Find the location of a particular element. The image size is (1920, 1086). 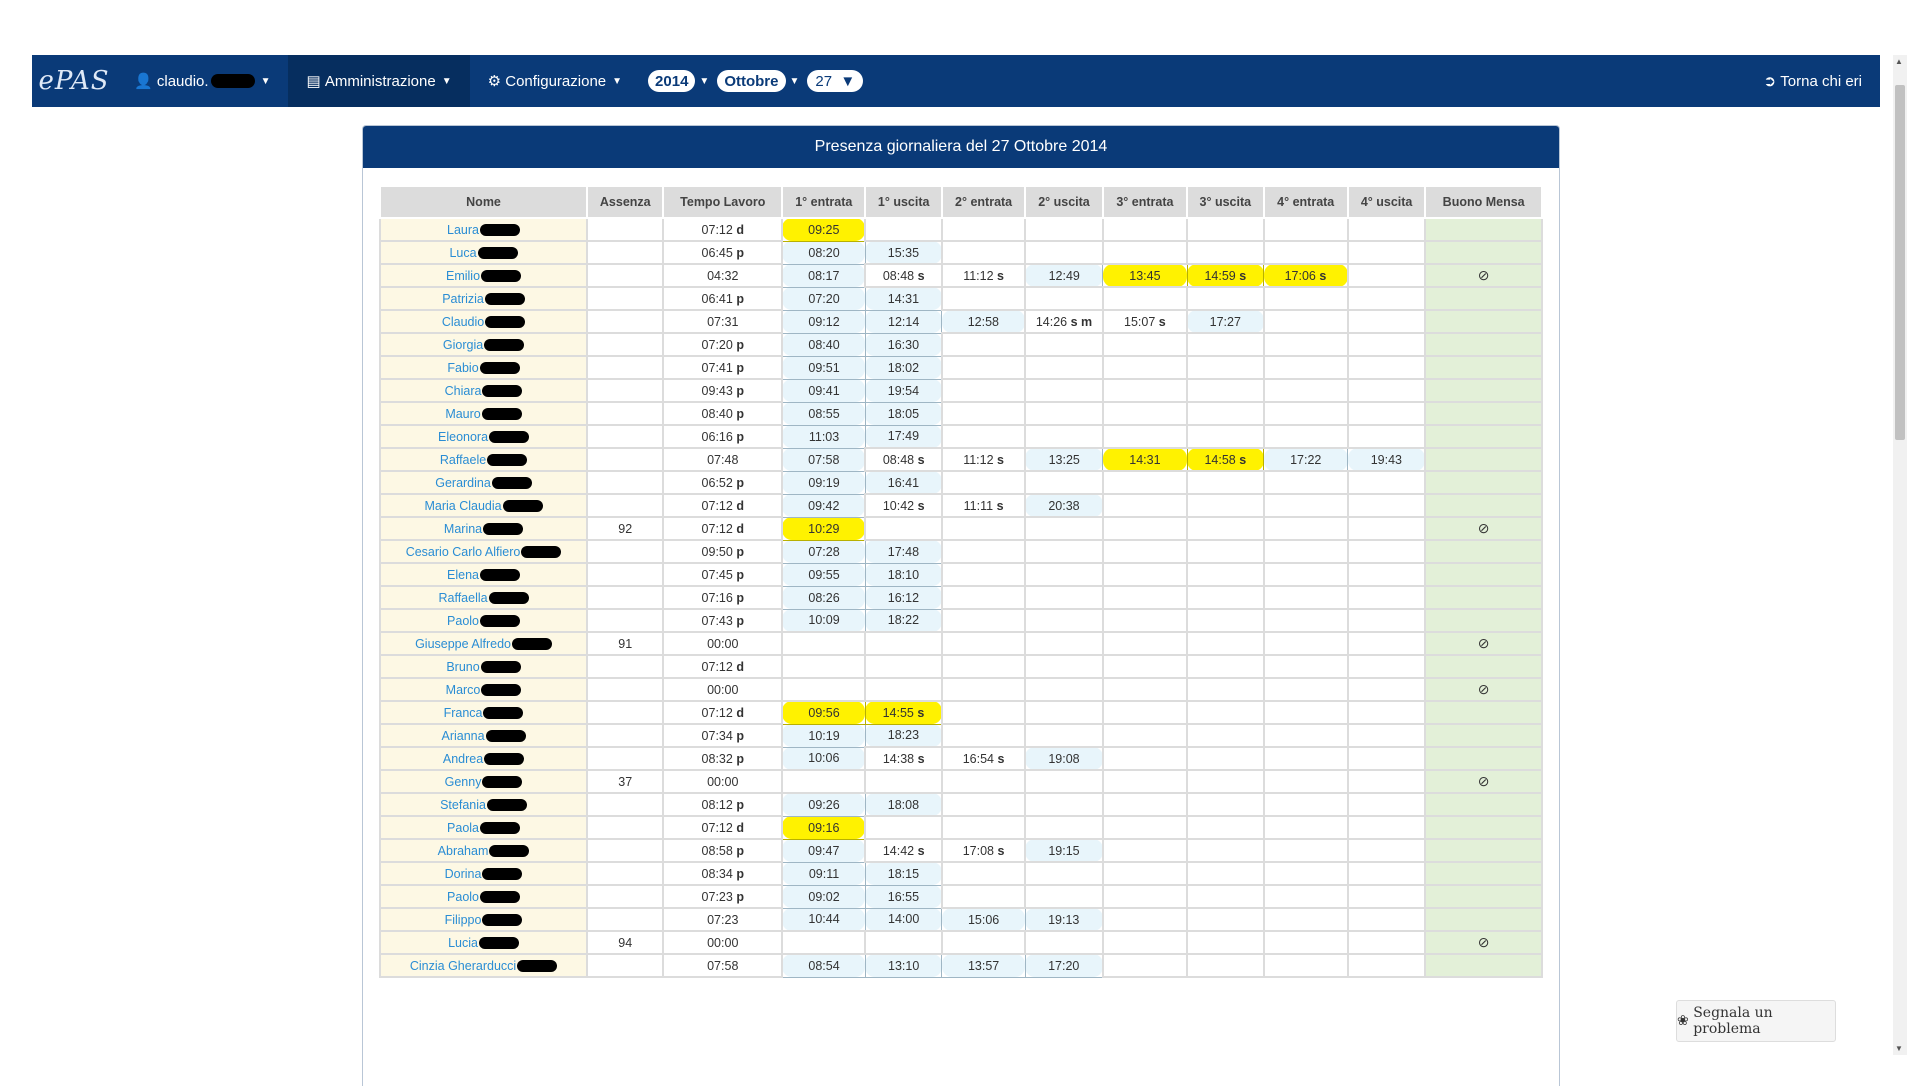

employee-name-link: Cesario Carlo Alfiero is located at coordinates (463, 552).